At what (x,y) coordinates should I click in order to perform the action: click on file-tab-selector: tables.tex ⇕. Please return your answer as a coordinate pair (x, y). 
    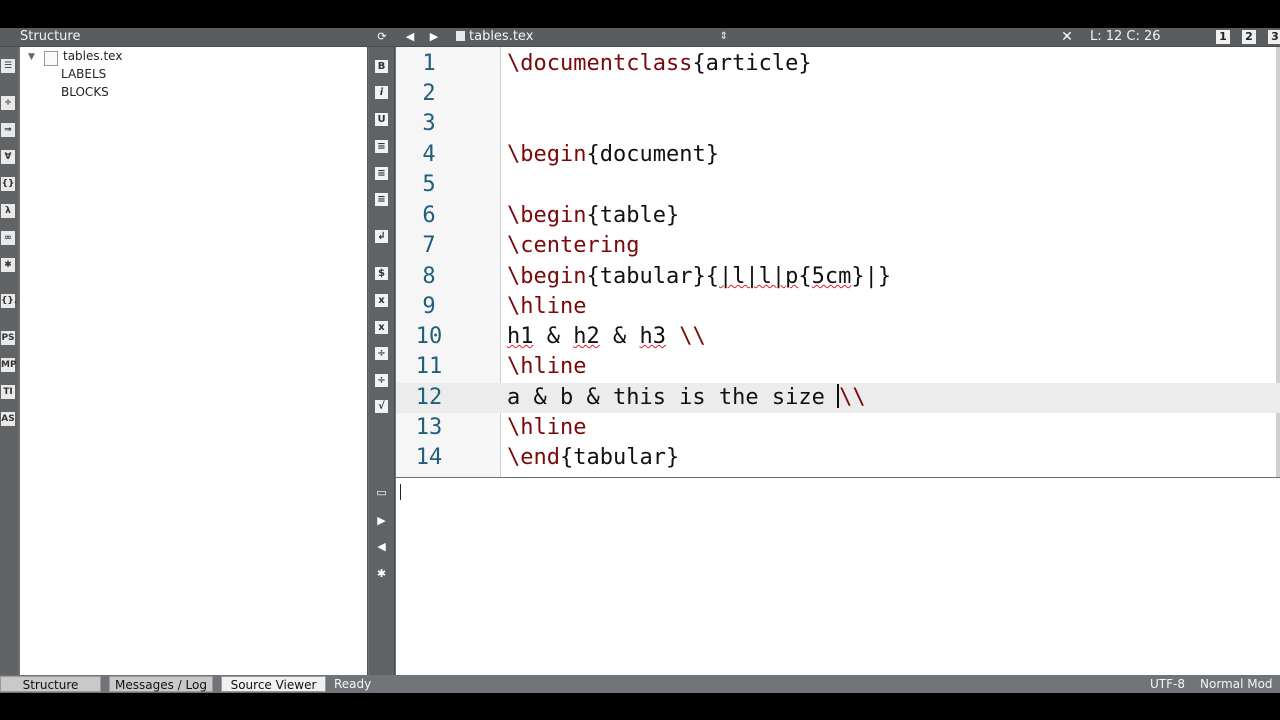
    Looking at the image, I should click on (592, 37).